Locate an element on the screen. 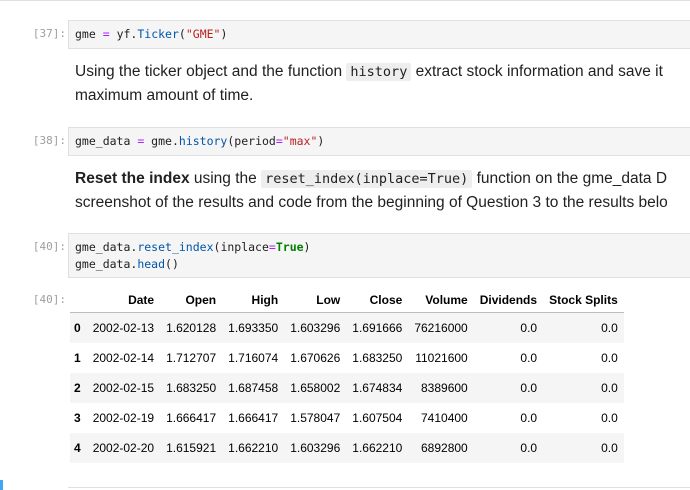  column-header is located at coordinates (78, 300).